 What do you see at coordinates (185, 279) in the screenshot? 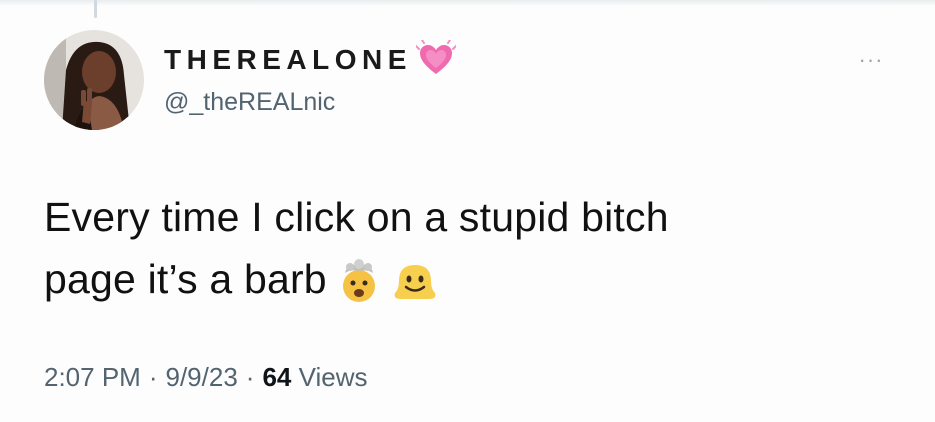
I see `tweet-text-line-2-words: page it’s a barb` at bounding box center [185, 279].